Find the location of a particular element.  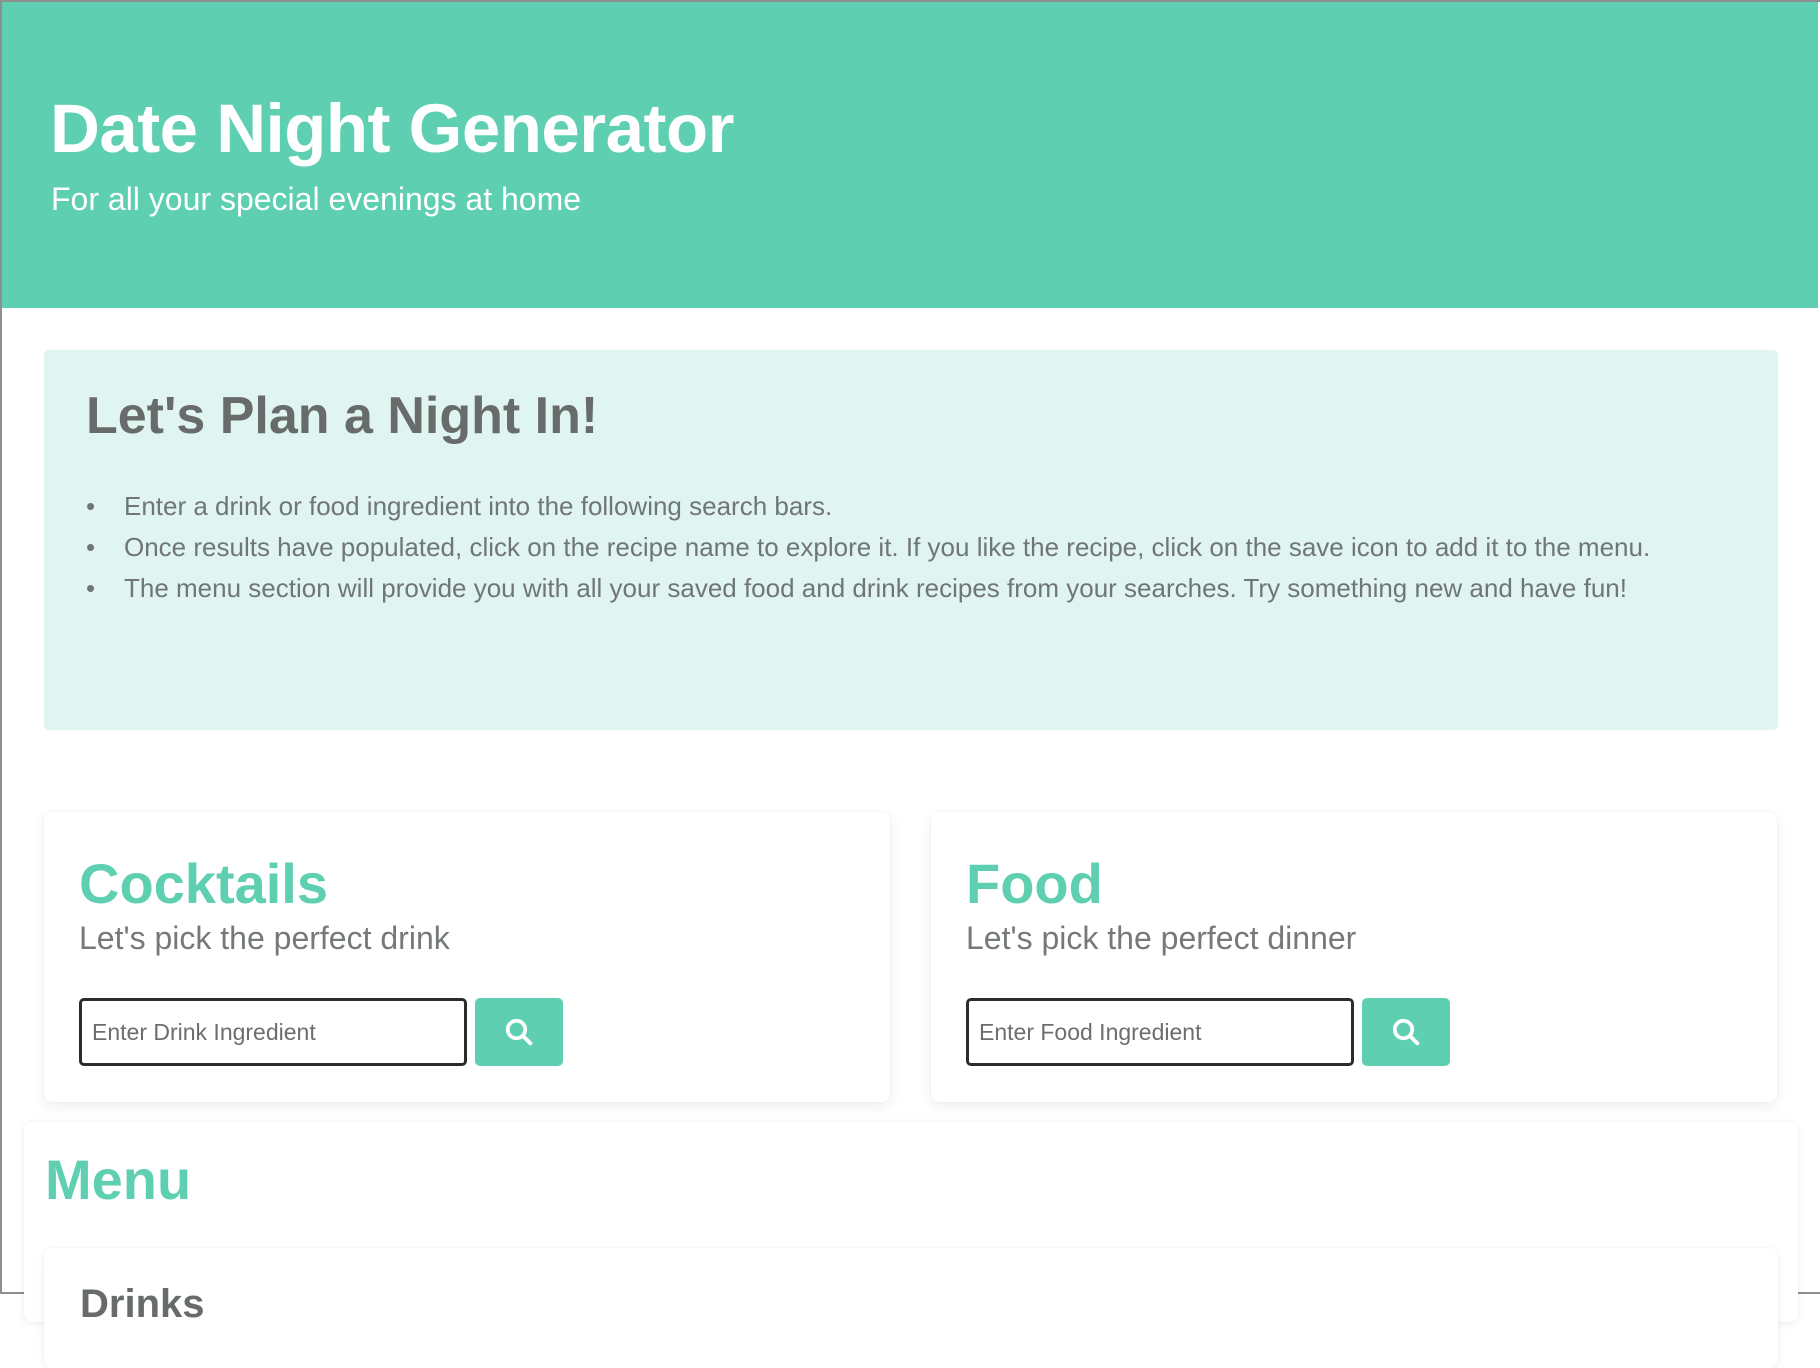

food-subtitle: Let's pick the perfect dinner is located at coordinates (1161, 938).